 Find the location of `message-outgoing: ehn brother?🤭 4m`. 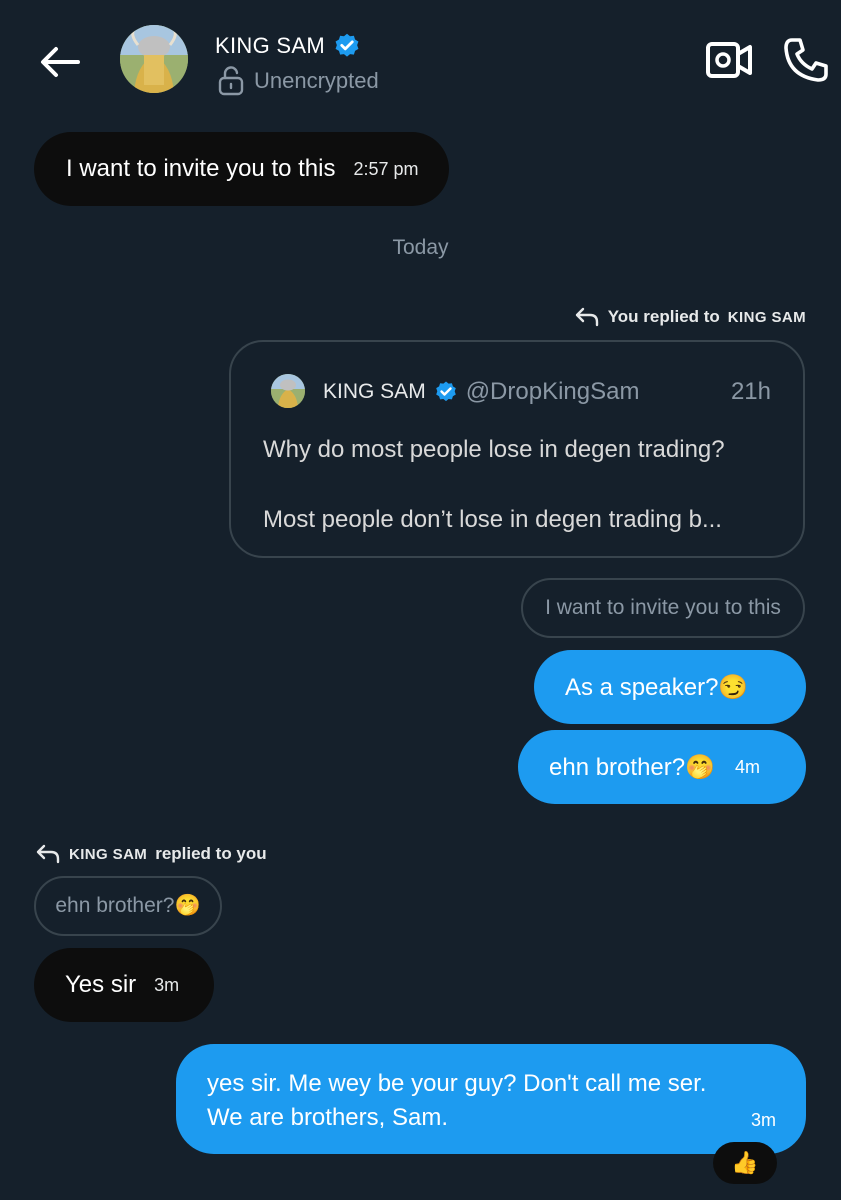

message-outgoing: ehn brother?🤭 4m is located at coordinates (662, 767).